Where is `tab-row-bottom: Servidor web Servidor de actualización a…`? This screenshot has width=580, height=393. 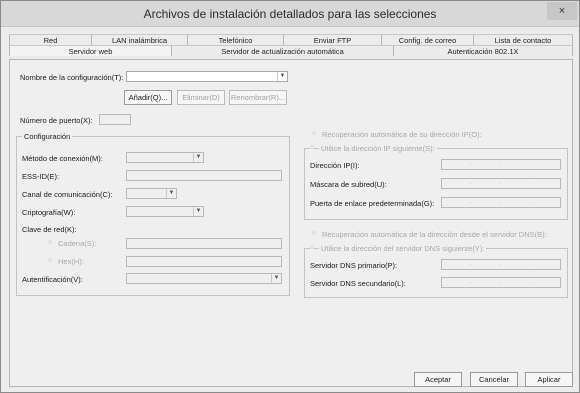
tab-row-bottom: Servidor web Servidor de actualización a… is located at coordinates (291, 50).